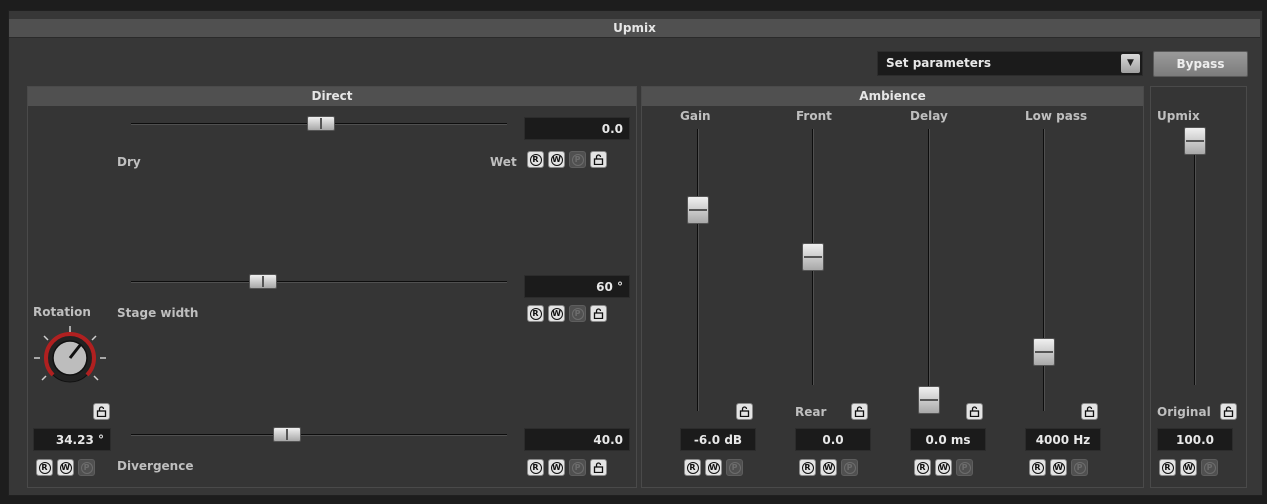  What do you see at coordinates (129, 162) in the screenshot?
I see `dry-label: Dry` at bounding box center [129, 162].